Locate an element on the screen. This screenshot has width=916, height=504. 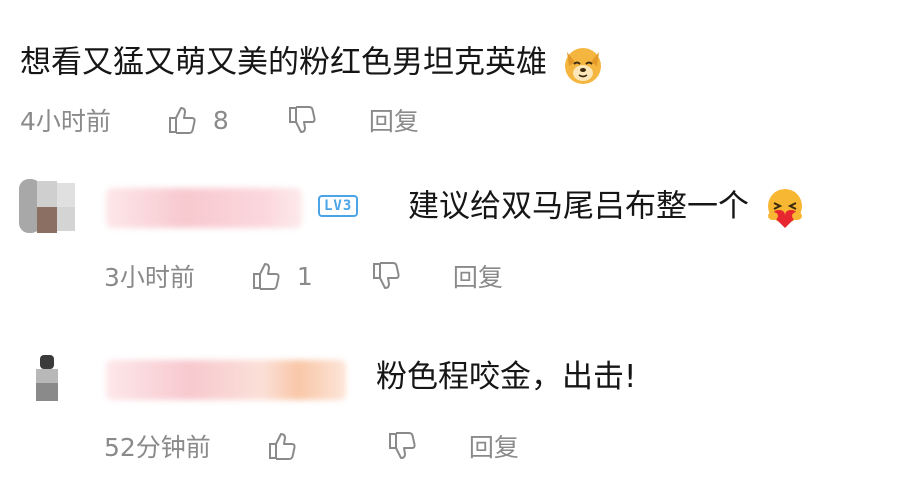
heart-hugging-emoji-icon is located at coordinates (784, 208).